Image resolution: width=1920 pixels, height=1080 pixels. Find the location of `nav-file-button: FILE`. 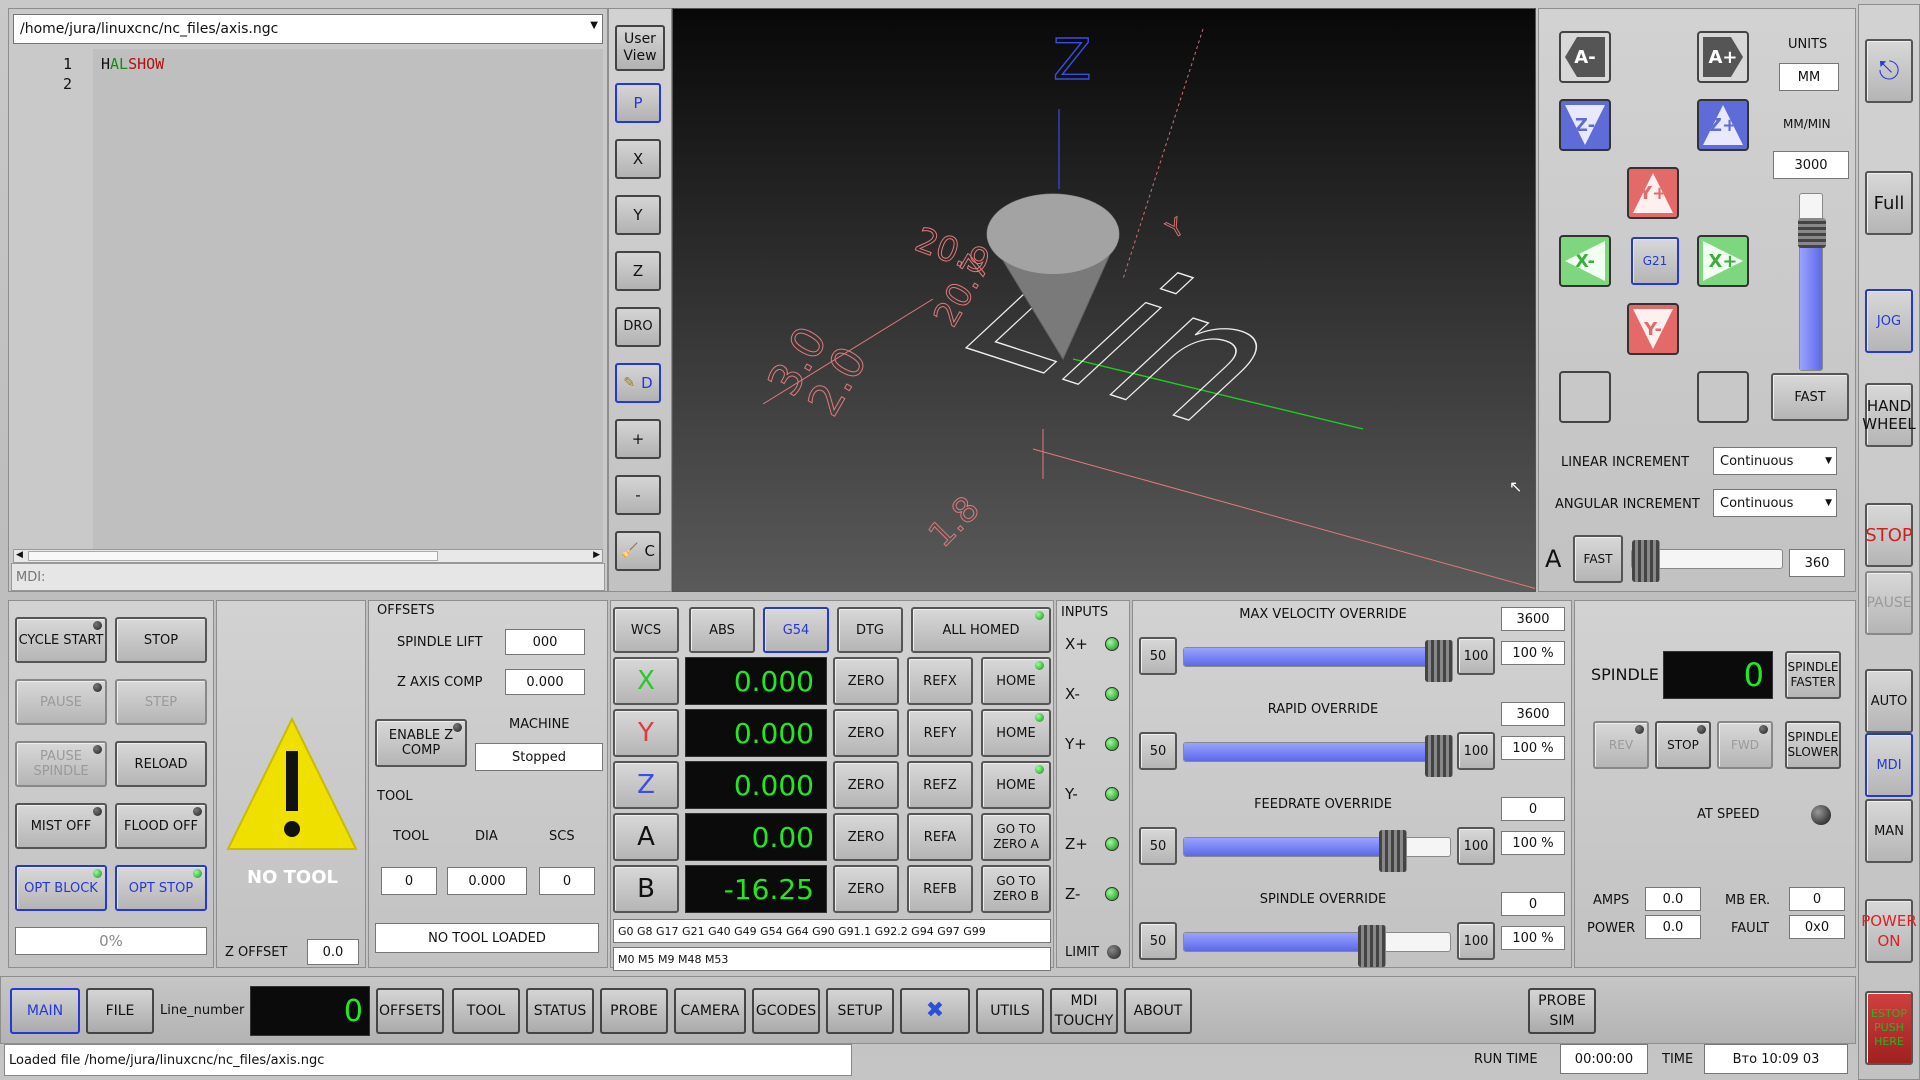

nav-file-button: FILE is located at coordinates (120, 1011).